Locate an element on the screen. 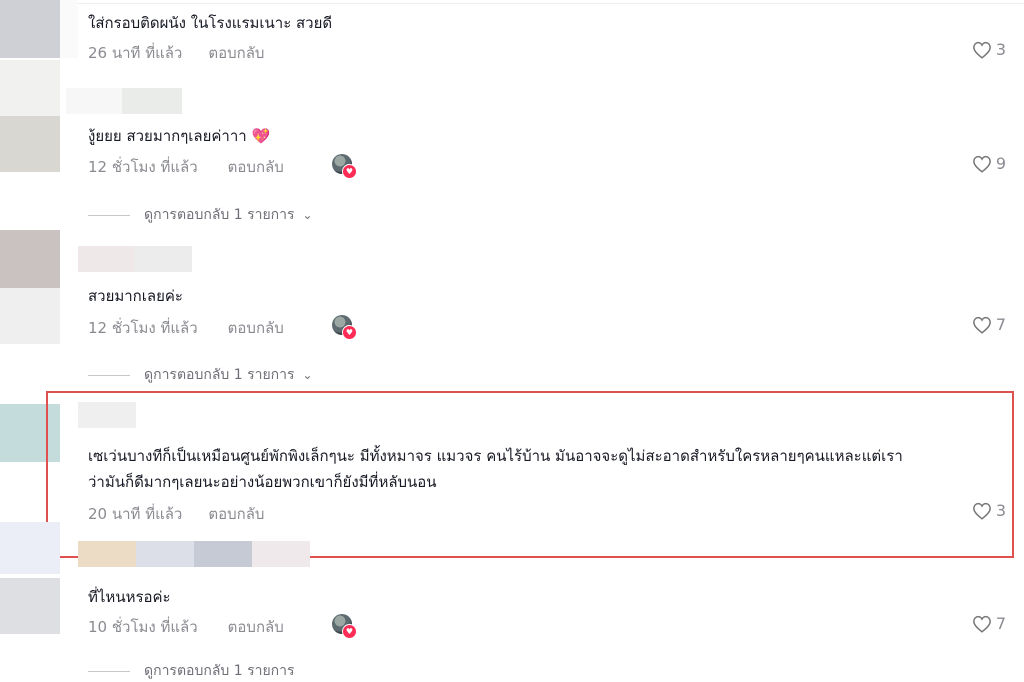 This screenshot has width=1024, height=682. like-count: 9 is located at coordinates (1000, 163).